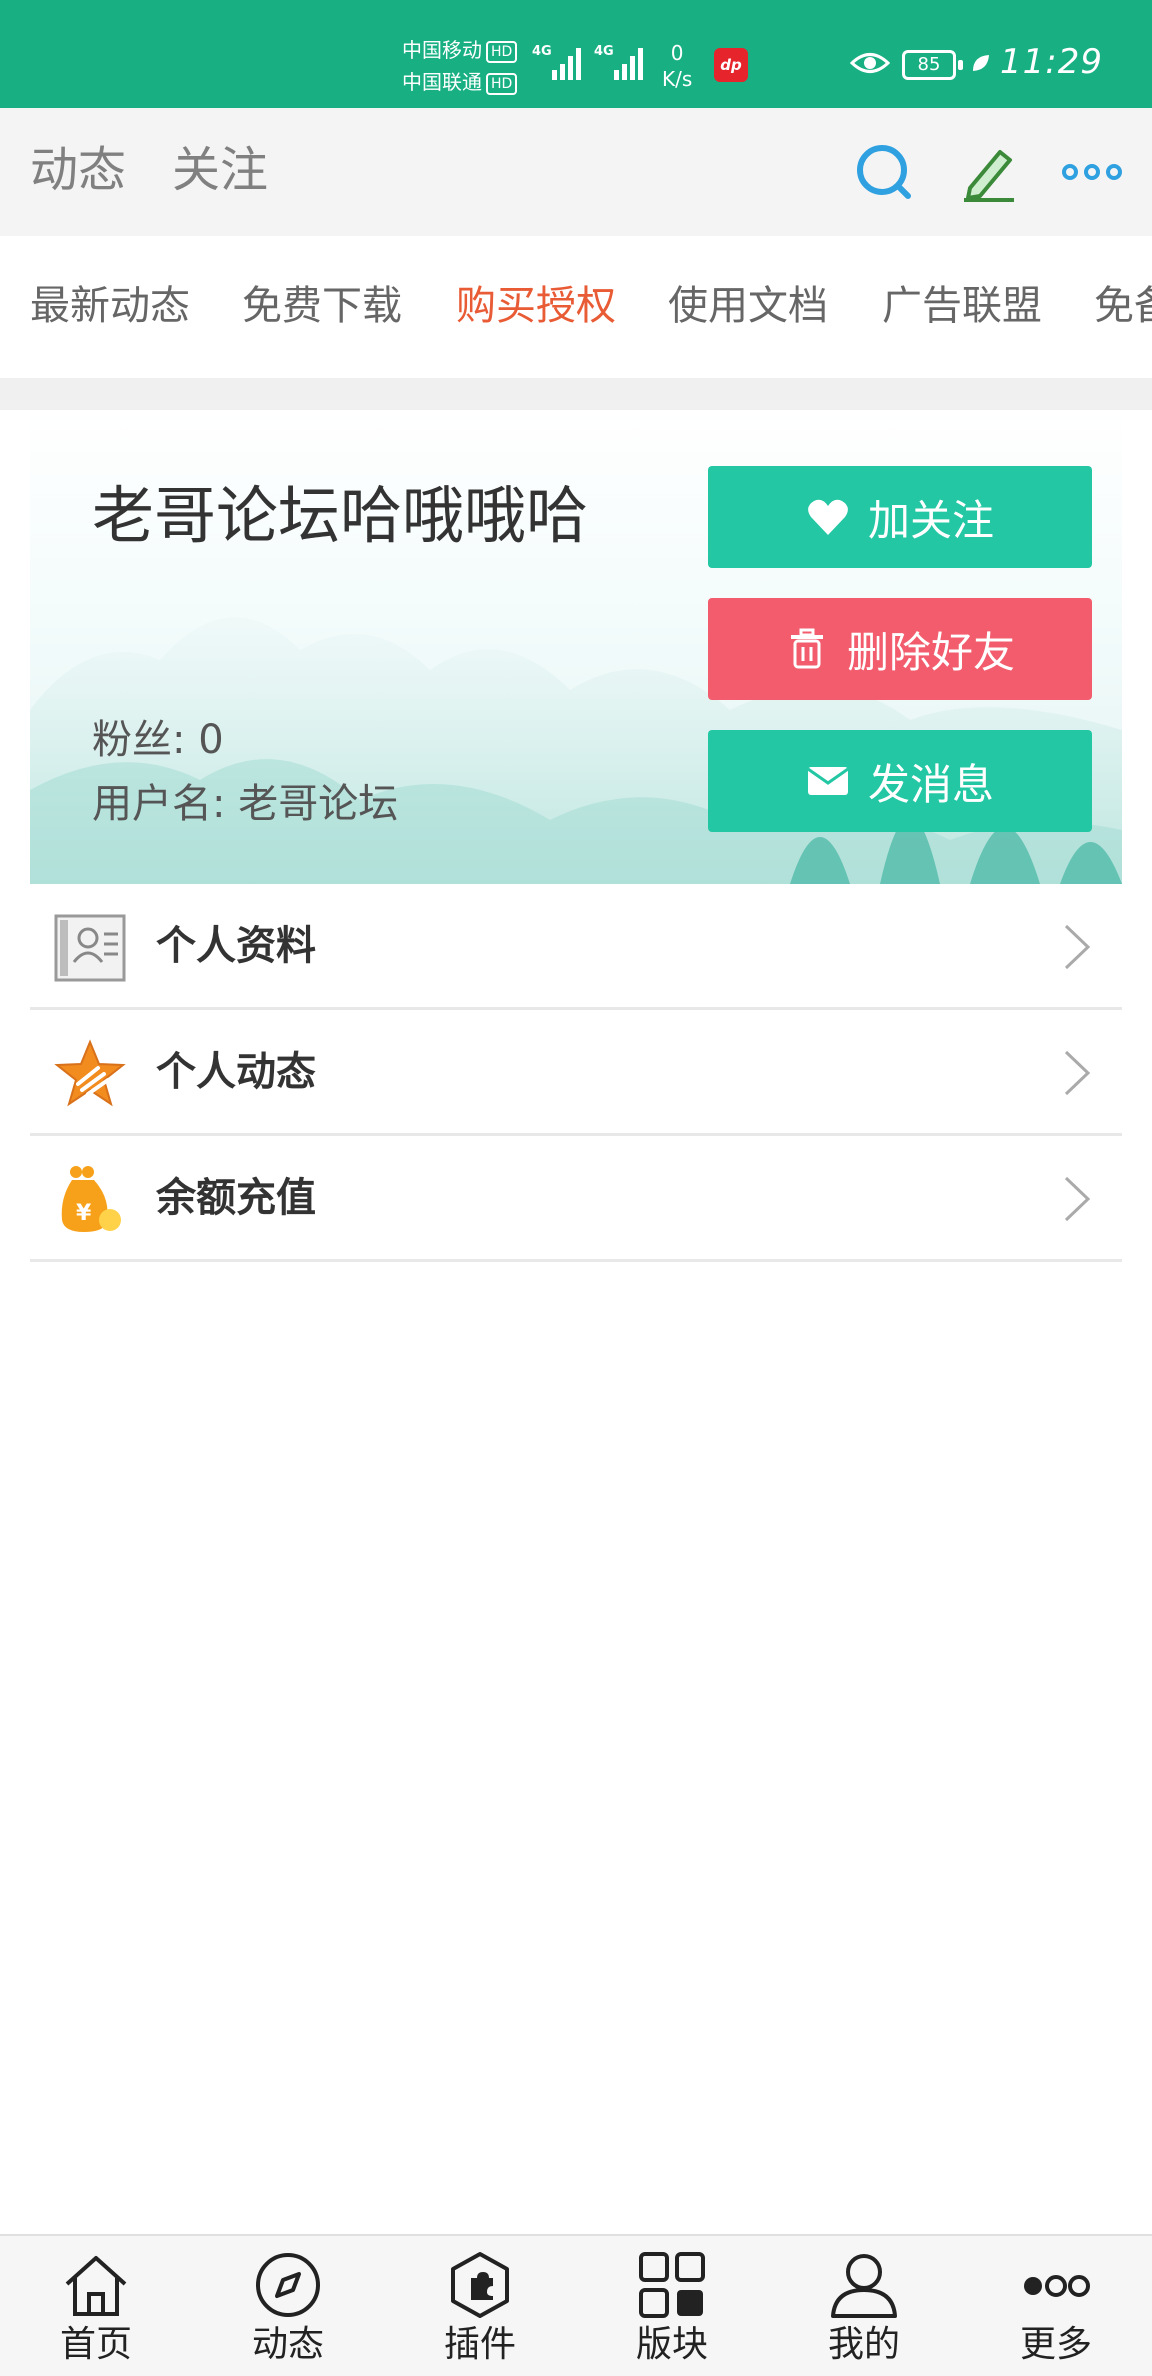 Image resolution: width=1152 pixels, height=2376 pixels. What do you see at coordinates (236, 946) in the screenshot?
I see `menu-label-profile-info: 个人资料` at bounding box center [236, 946].